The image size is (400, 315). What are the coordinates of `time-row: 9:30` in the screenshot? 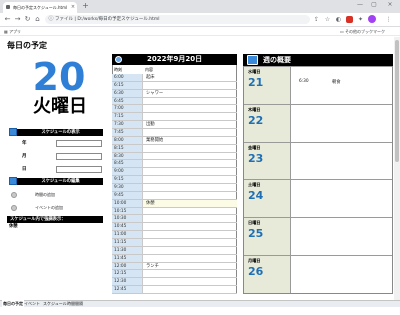 It's located at (174, 188).